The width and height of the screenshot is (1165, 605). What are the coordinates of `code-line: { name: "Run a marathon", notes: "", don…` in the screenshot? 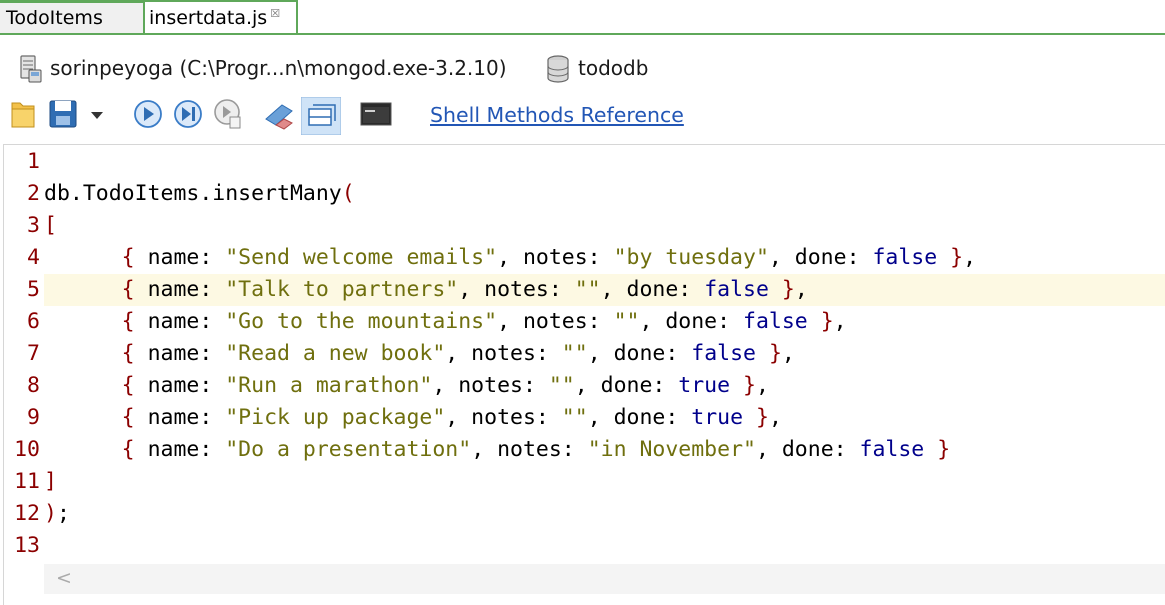 It's located at (406, 386).